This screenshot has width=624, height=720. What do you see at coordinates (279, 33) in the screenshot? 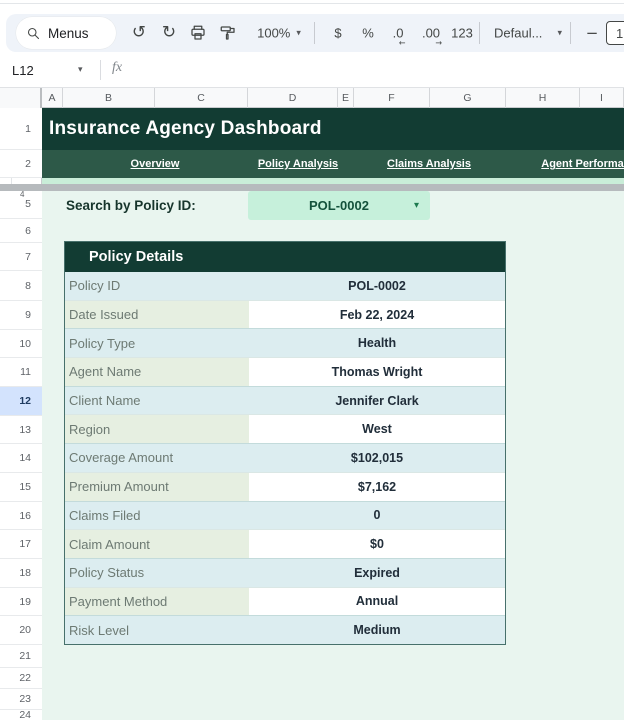
I see `zoom-control: 100% ▾` at bounding box center [279, 33].